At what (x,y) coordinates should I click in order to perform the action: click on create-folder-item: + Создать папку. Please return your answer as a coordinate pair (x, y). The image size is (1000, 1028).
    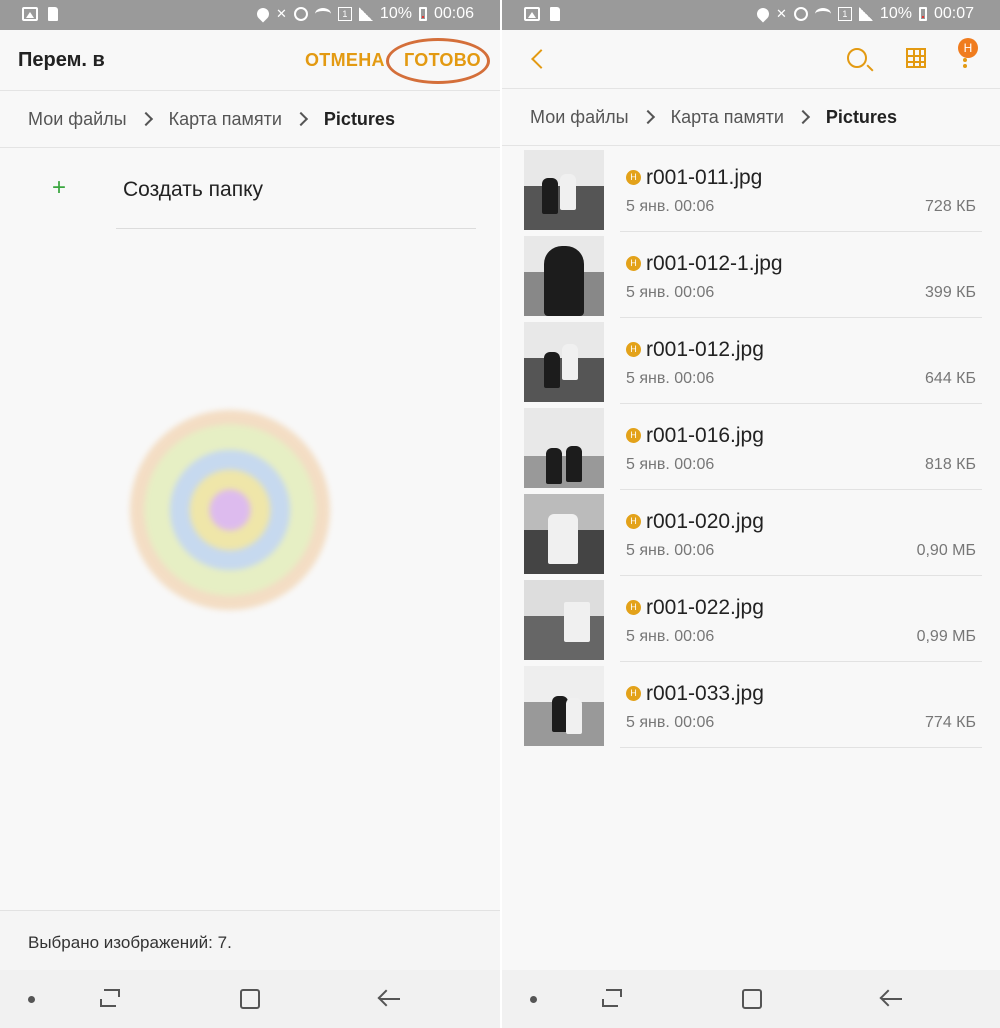
    Looking at the image, I should click on (250, 190).